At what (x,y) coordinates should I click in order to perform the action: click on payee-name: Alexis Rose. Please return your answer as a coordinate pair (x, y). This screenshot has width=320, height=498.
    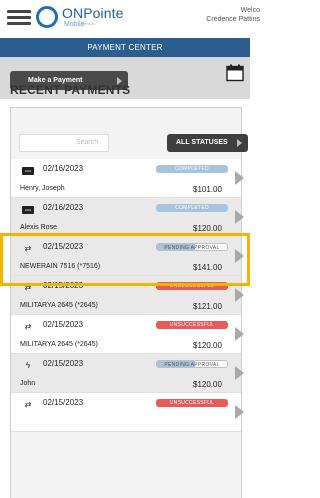
    Looking at the image, I should click on (38, 227).